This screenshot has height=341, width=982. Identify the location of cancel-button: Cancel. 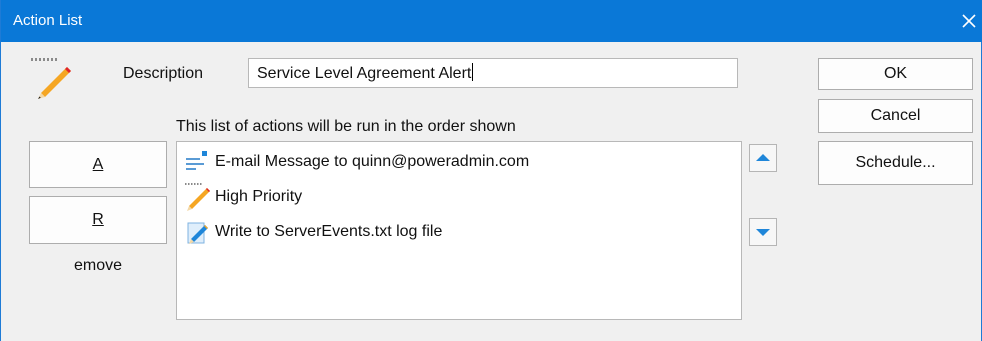
(895, 116).